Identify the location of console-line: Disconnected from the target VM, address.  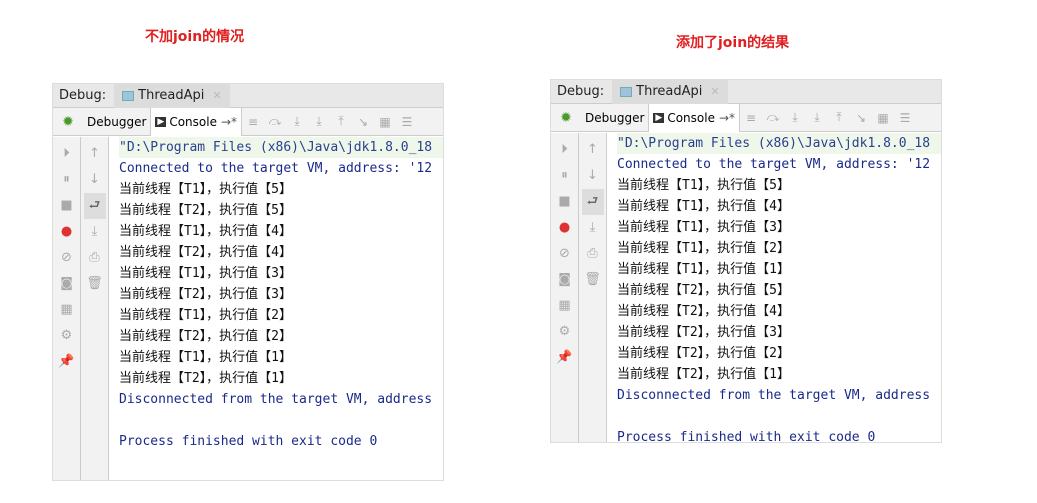
(774, 395).